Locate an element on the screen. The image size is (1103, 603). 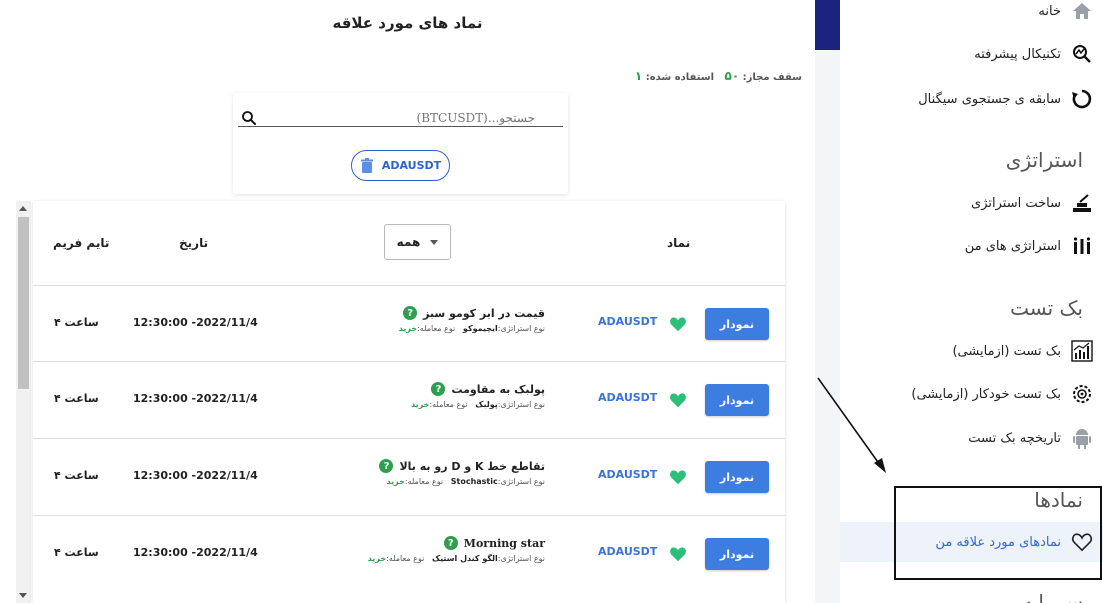
sidebar-item-my-strategies: استراتژی های من is located at coordinates (1029, 246).